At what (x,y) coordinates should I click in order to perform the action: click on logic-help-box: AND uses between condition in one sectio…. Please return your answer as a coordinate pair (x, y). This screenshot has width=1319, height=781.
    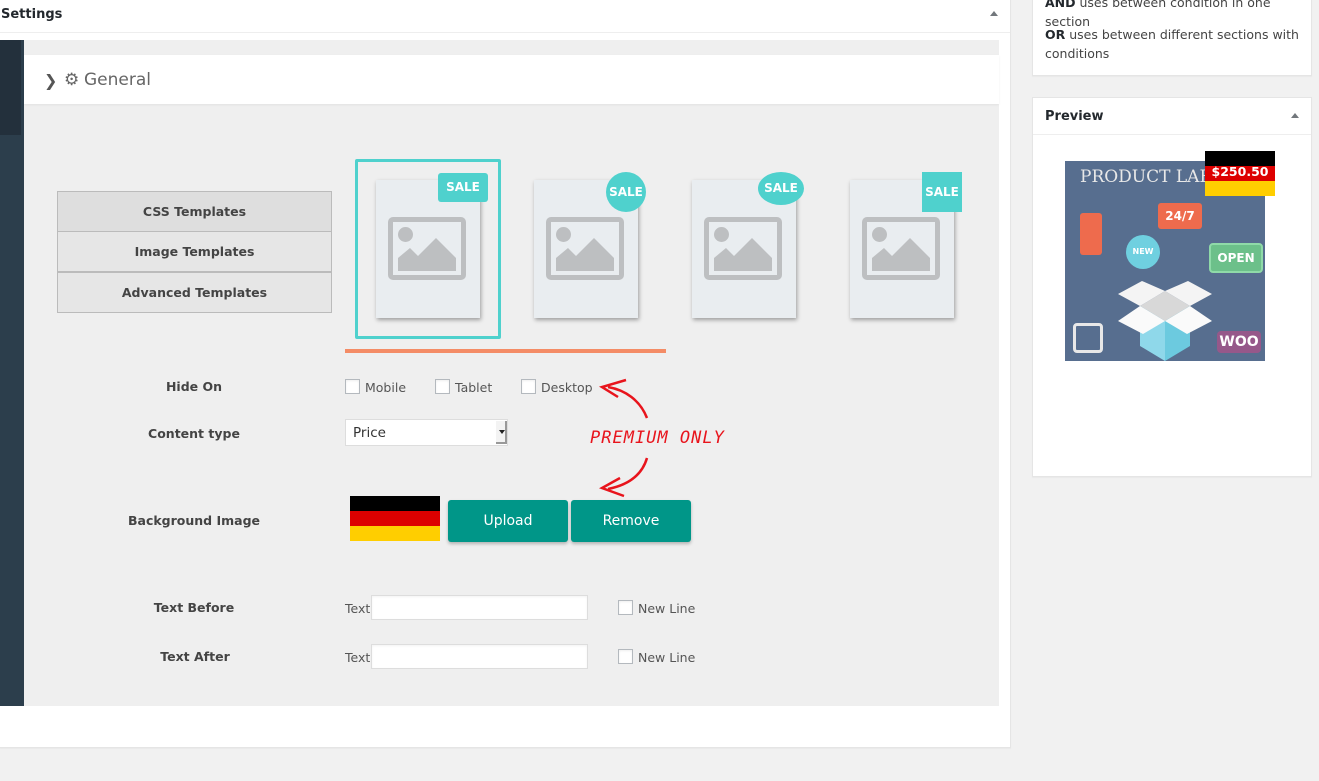
    Looking at the image, I should click on (1172, 38).